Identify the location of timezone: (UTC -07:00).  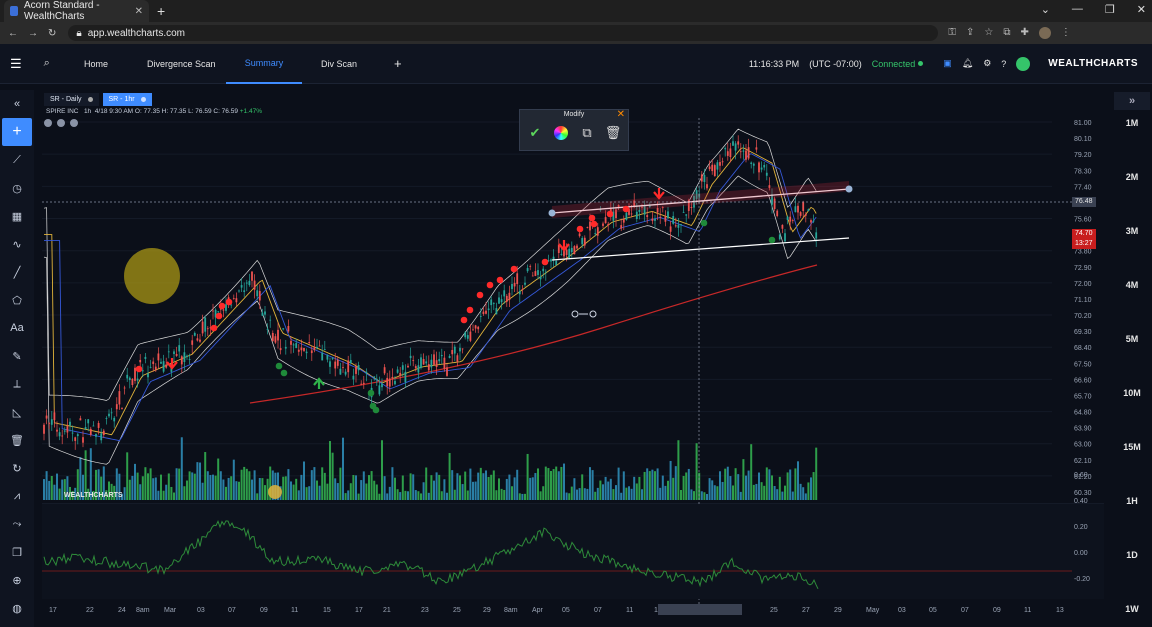
(835, 64).